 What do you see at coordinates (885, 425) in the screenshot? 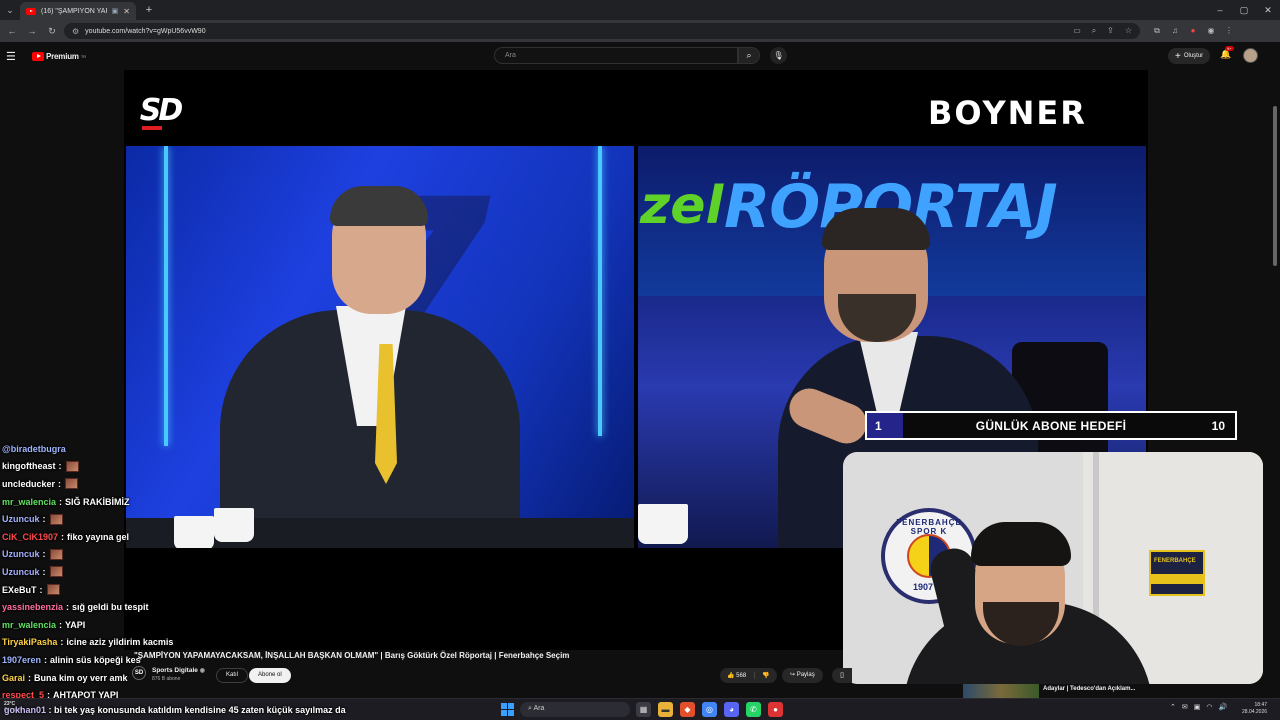
I see `goal-current: 1` at bounding box center [885, 425].